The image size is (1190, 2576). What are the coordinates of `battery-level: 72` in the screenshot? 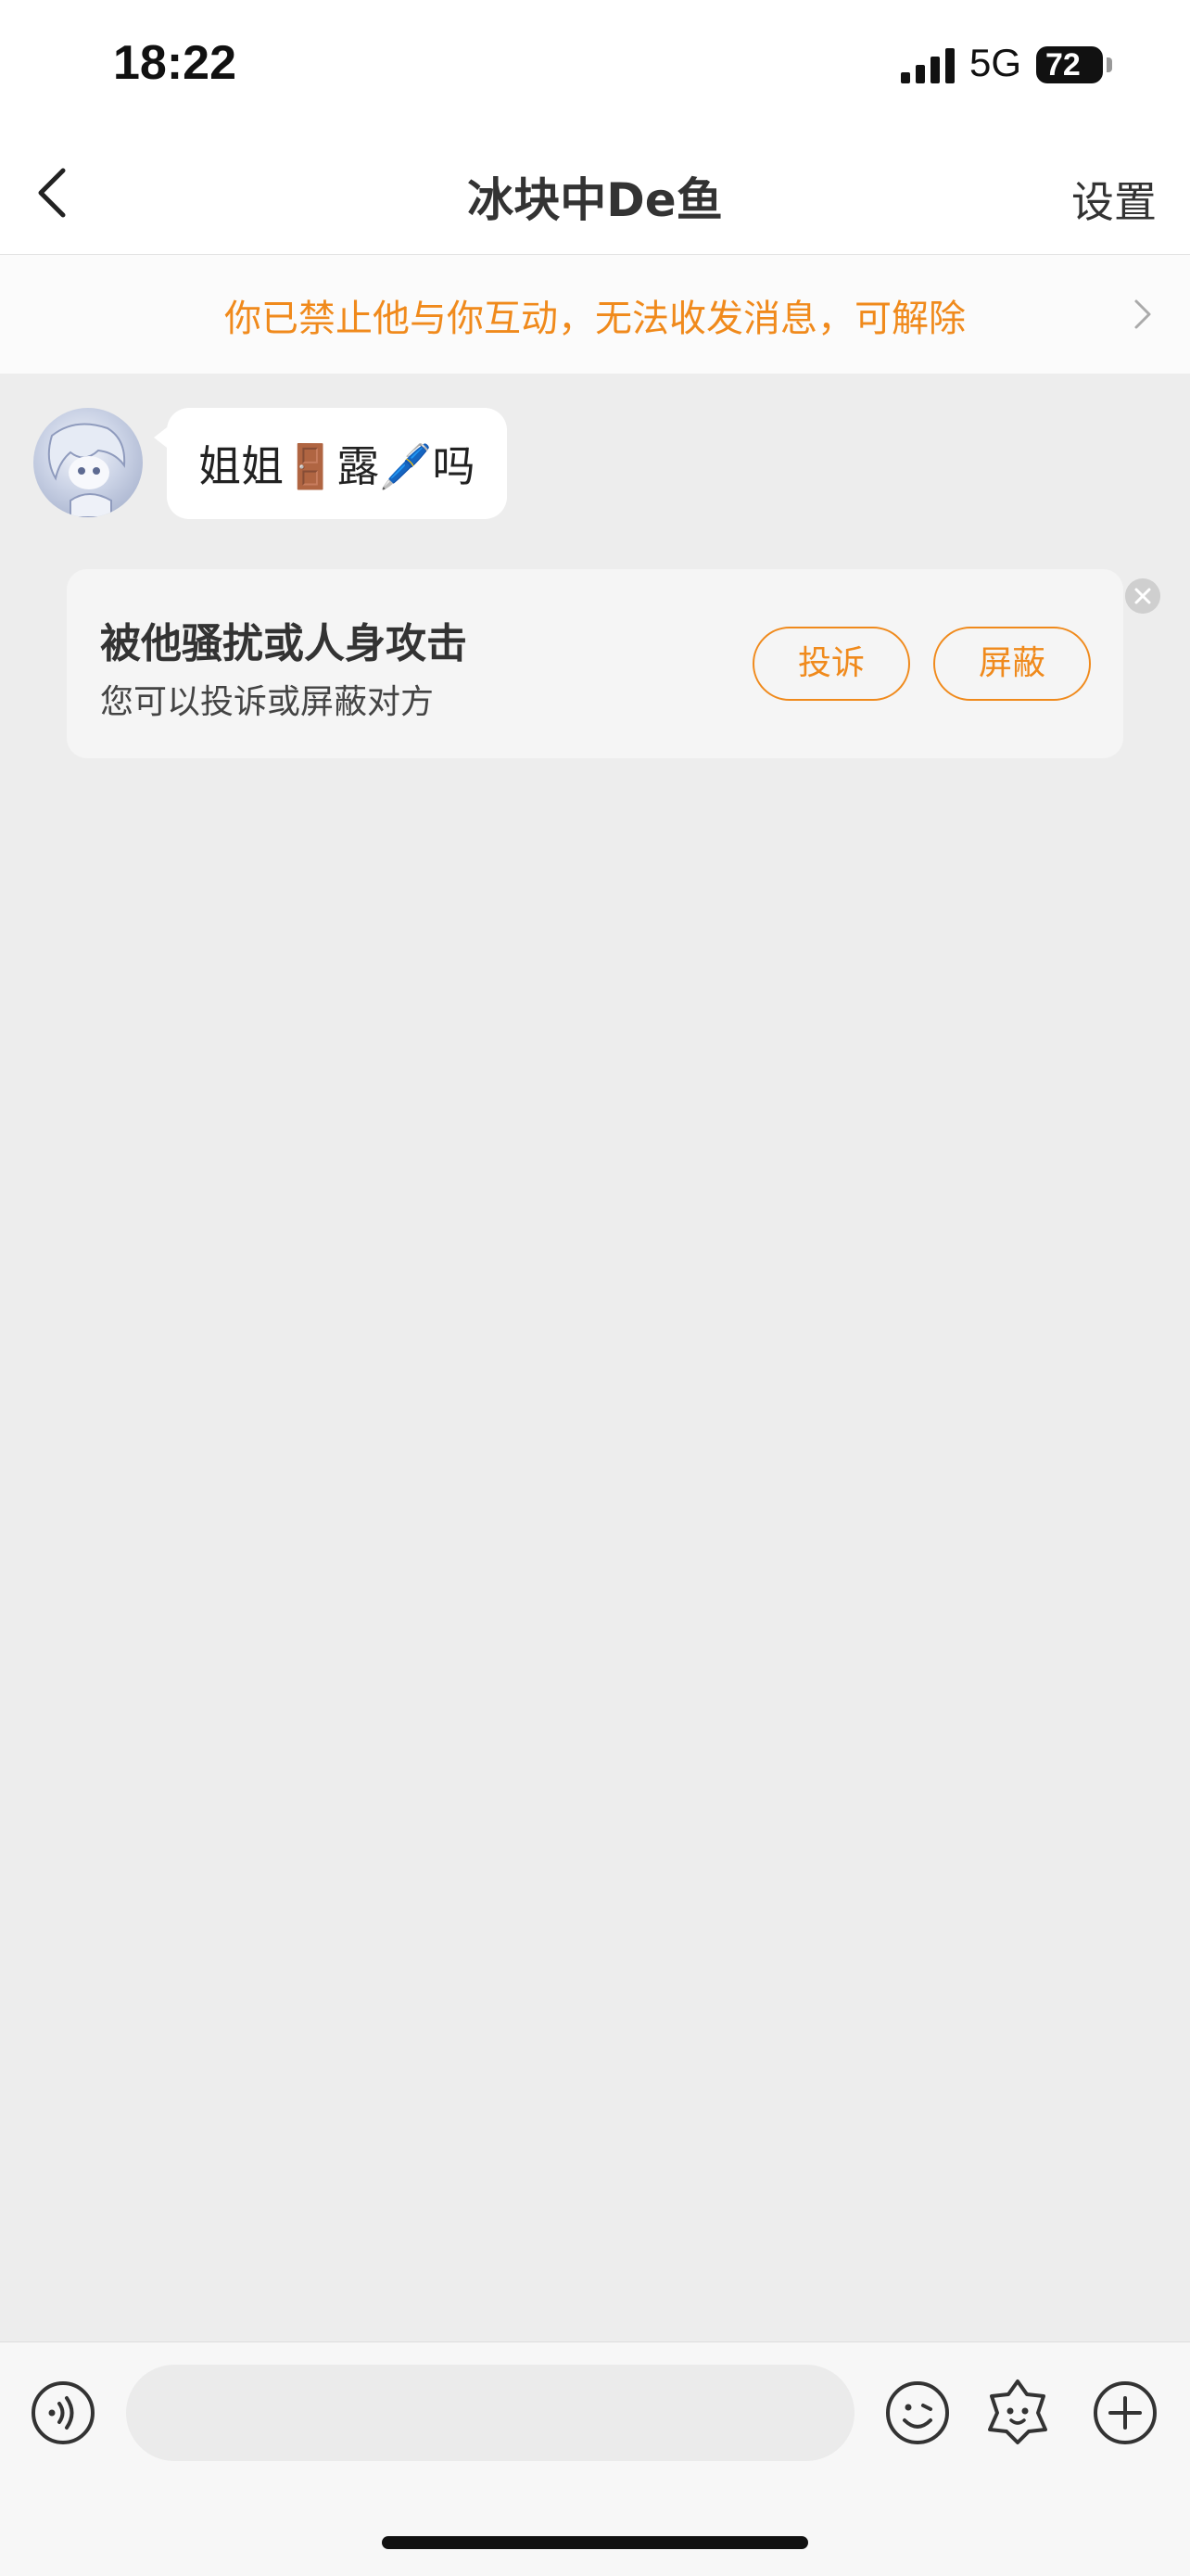 It's located at (1063, 64).